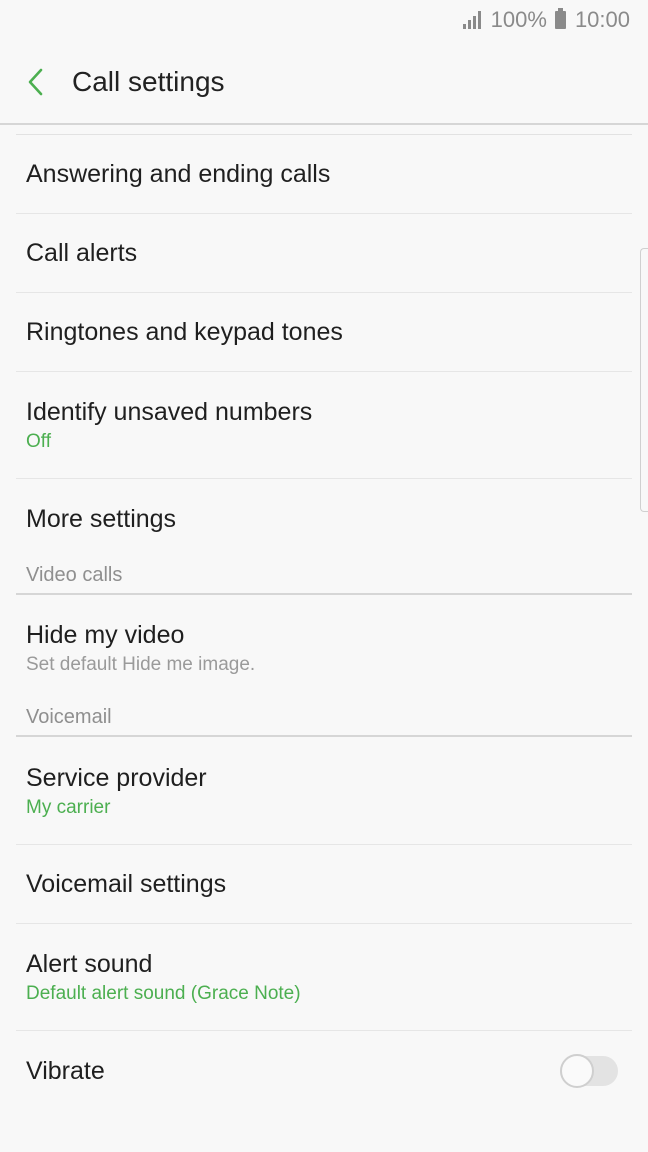 The width and height of the screenshot is (648, 1152). I want to click on item-status: Default alert sound (Grace Note), so click(163, 993).